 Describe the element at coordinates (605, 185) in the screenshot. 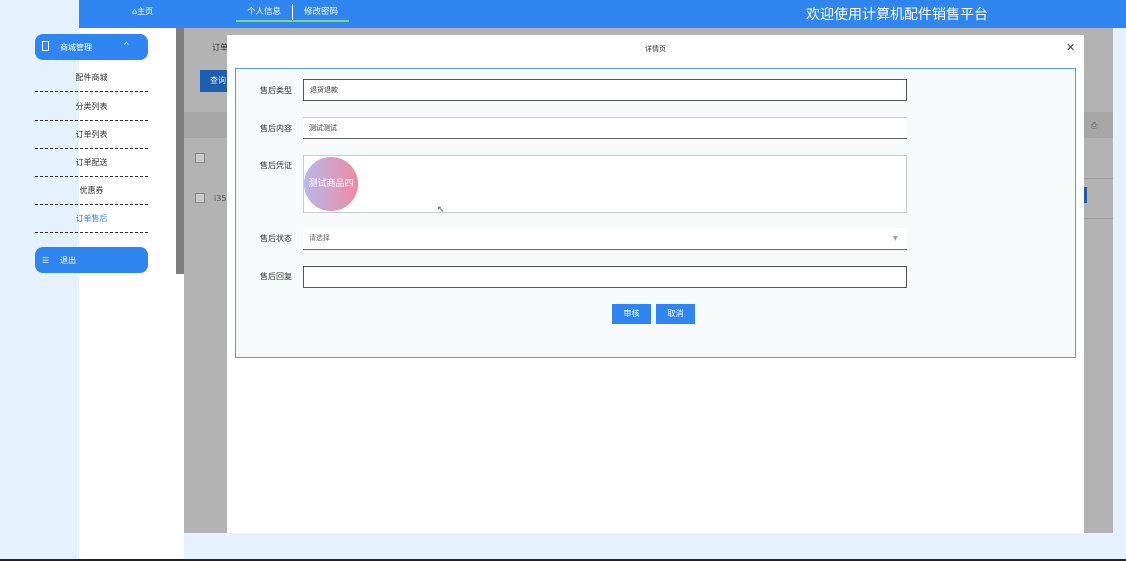

I see `after-sales-proof-field: 测试商品四 ↖` at that location.